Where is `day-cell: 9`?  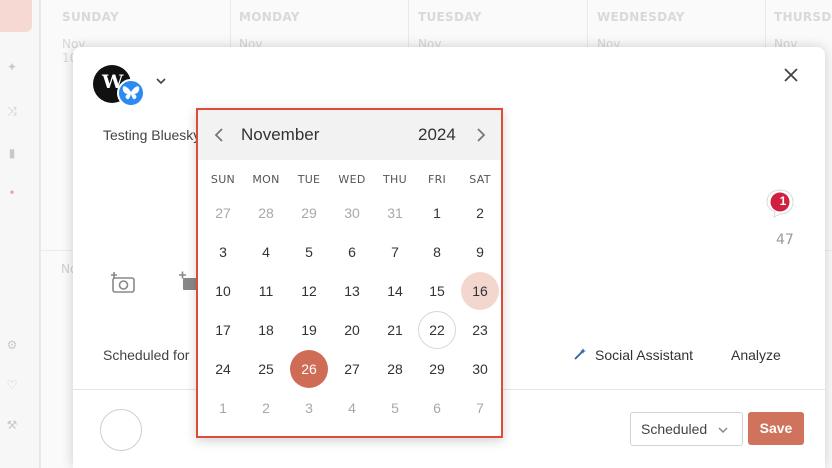 day-cell: 9 is located at coordinates (480, 252).